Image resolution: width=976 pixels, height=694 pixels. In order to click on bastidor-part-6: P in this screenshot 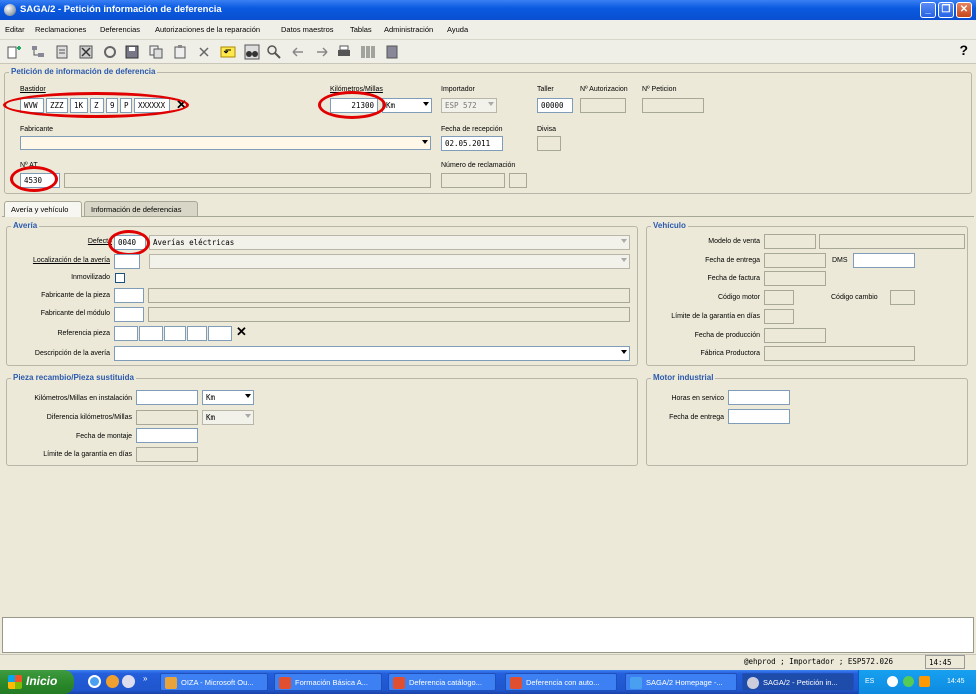, I will do `click(126, 105)`.